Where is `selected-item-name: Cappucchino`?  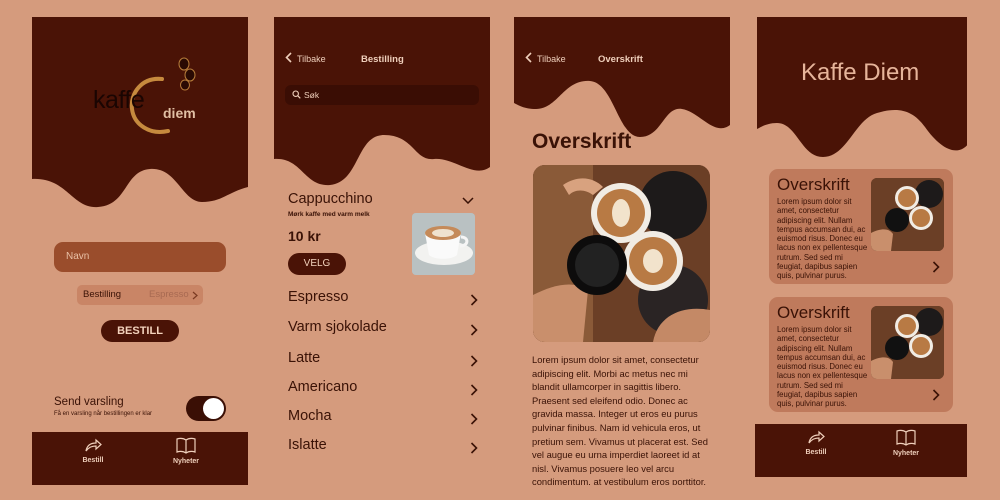
selected-item-name: Cappucchino is located at coordinates (330, 199).